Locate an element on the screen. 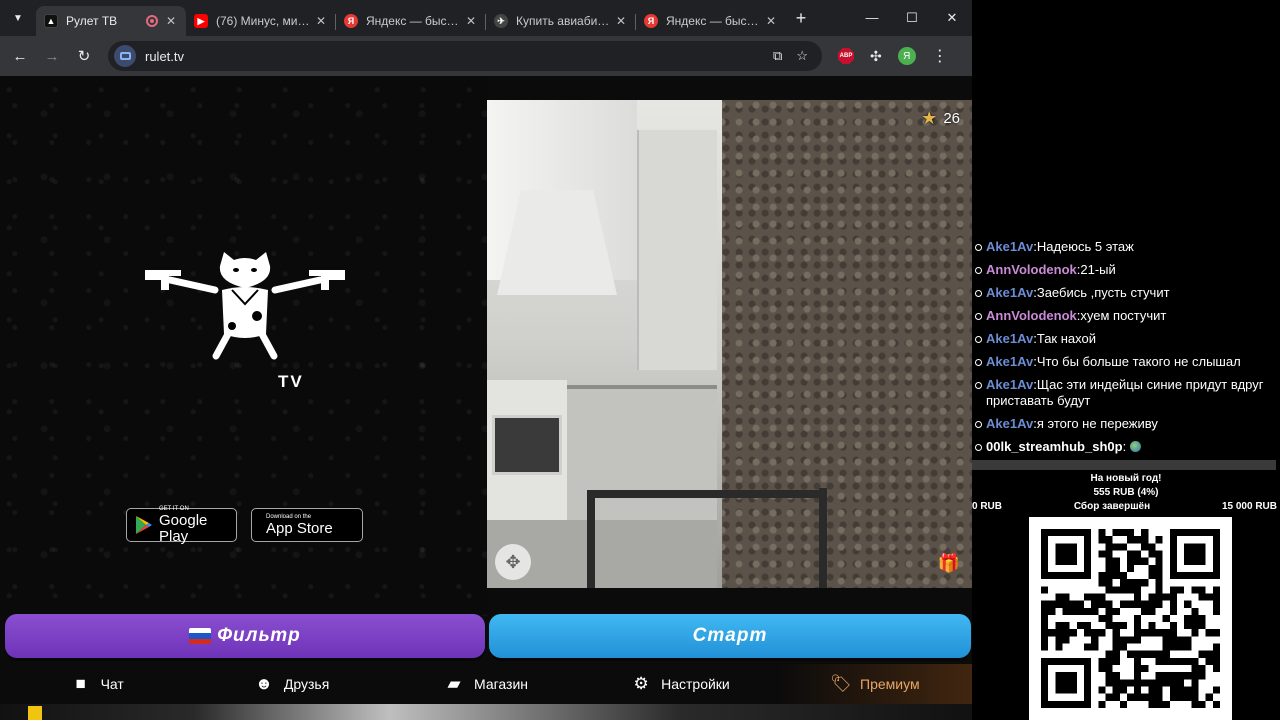 The image size is (1280, 720). extensions-puzzle-icon: ✣ is located at coordinates (876, 56).